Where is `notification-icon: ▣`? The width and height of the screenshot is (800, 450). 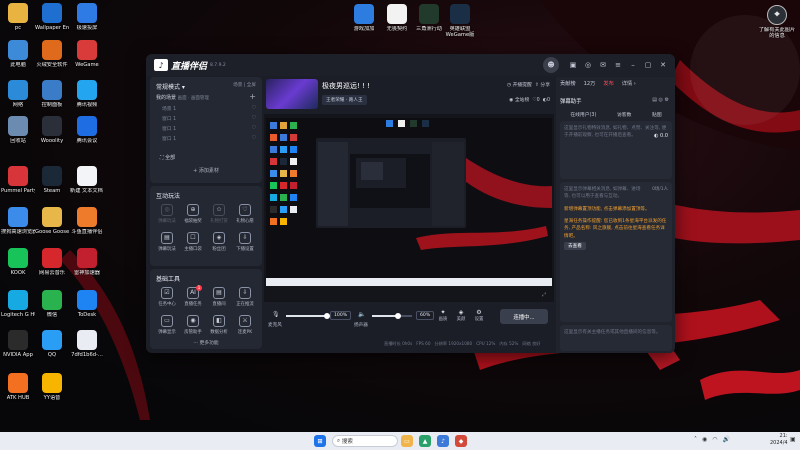 notification-icon: ▣ is located at coordinates (573, 65).